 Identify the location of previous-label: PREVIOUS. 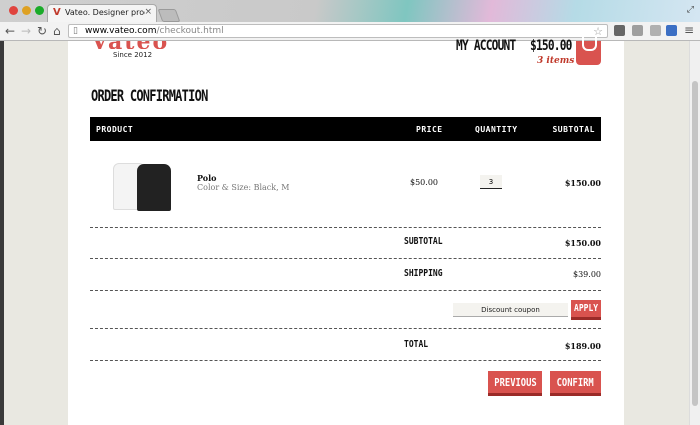
(515, 382).